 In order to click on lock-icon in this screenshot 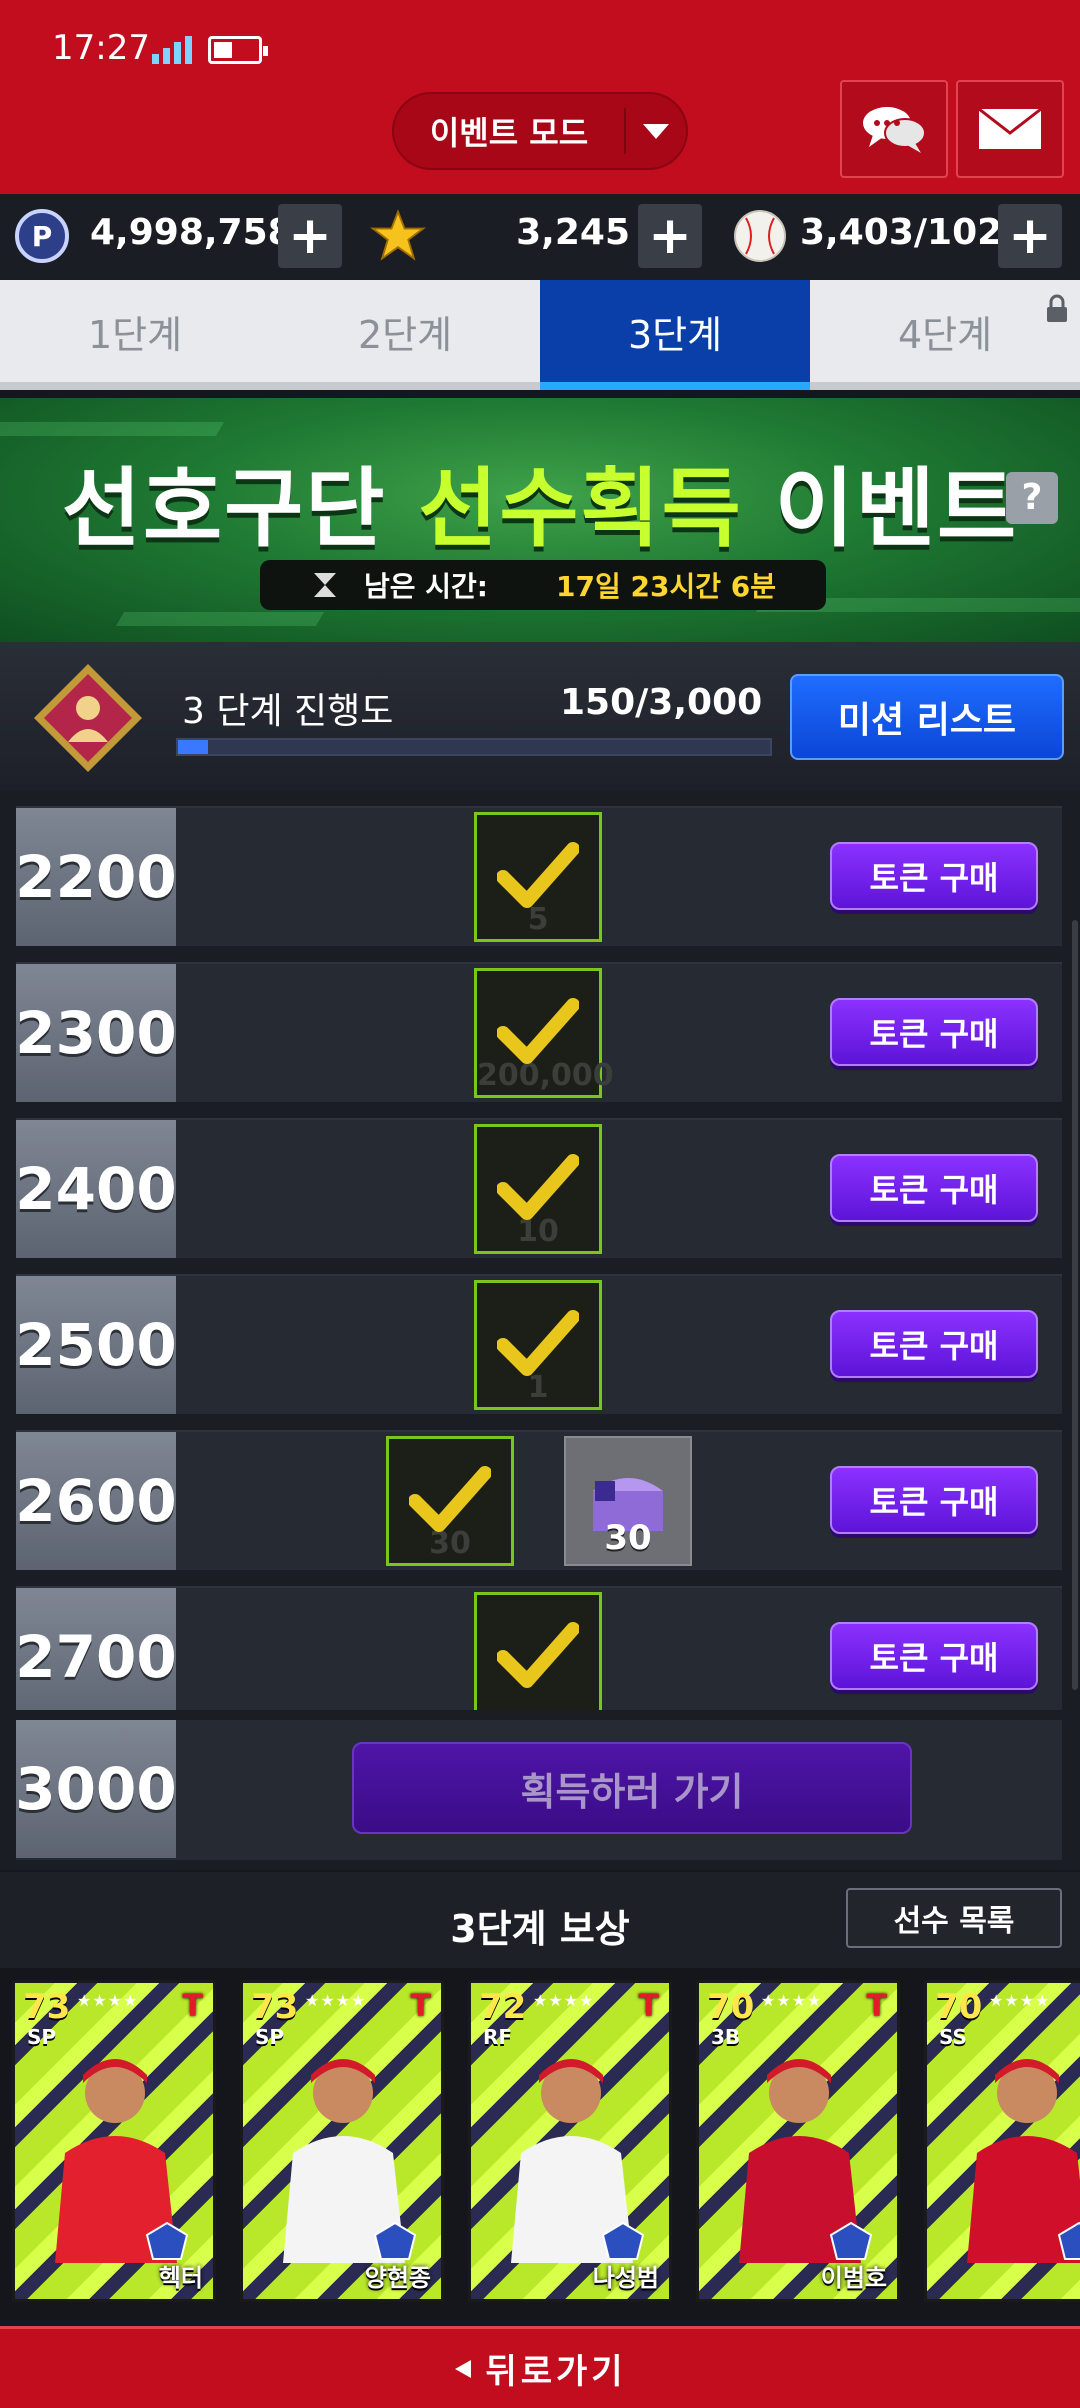, I will do `click(1057, 308)`.